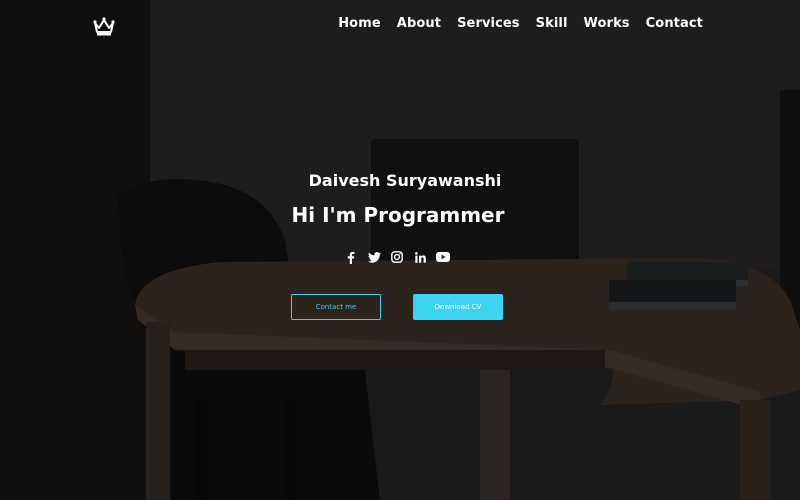 The image size is (800, 500). What do you see at coordinates (419, 23) in the screenshot?
I see `nav-about: About` at bounding box center [419, 23].